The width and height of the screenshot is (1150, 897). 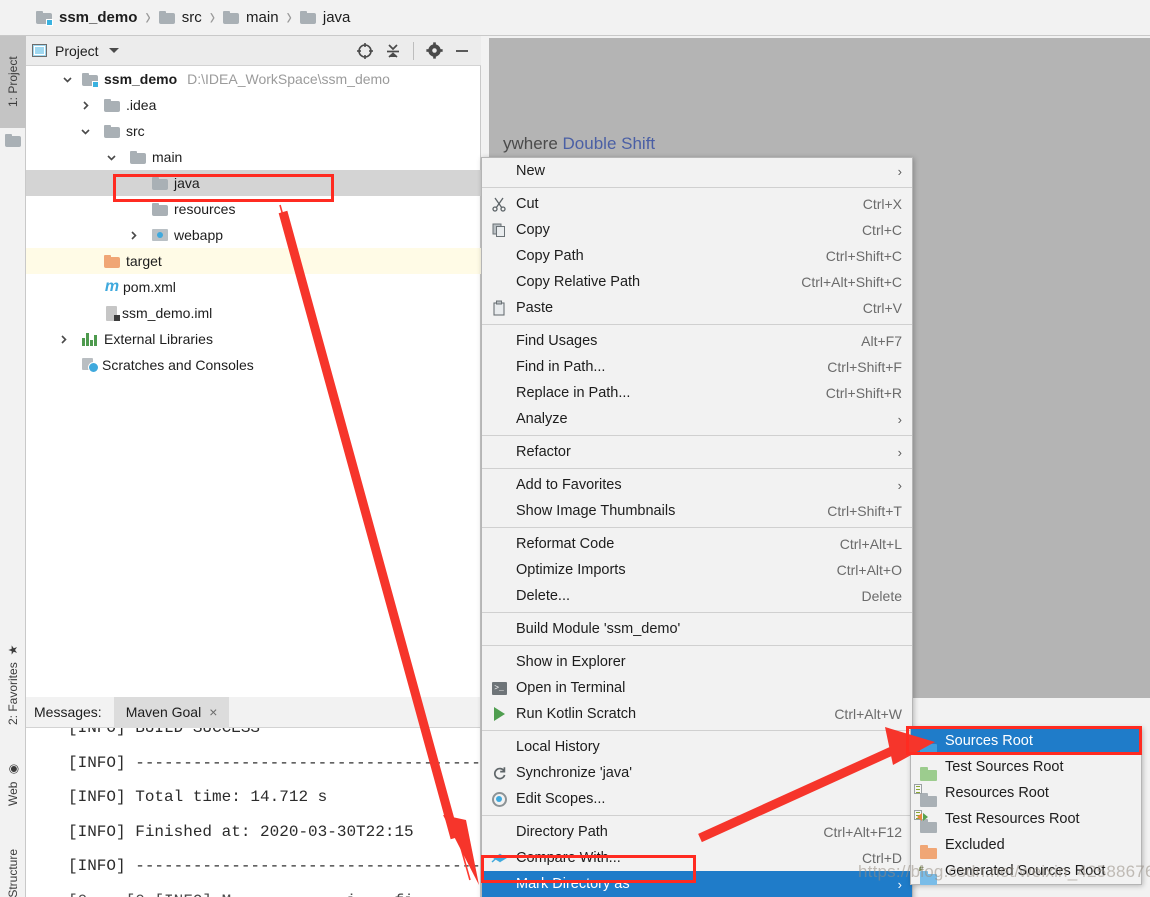 What do you see at coordinates (1026, 845) in the screenshot?
I see `submenu-item-excluded: Excluded` at bounding box center [1026, 845].